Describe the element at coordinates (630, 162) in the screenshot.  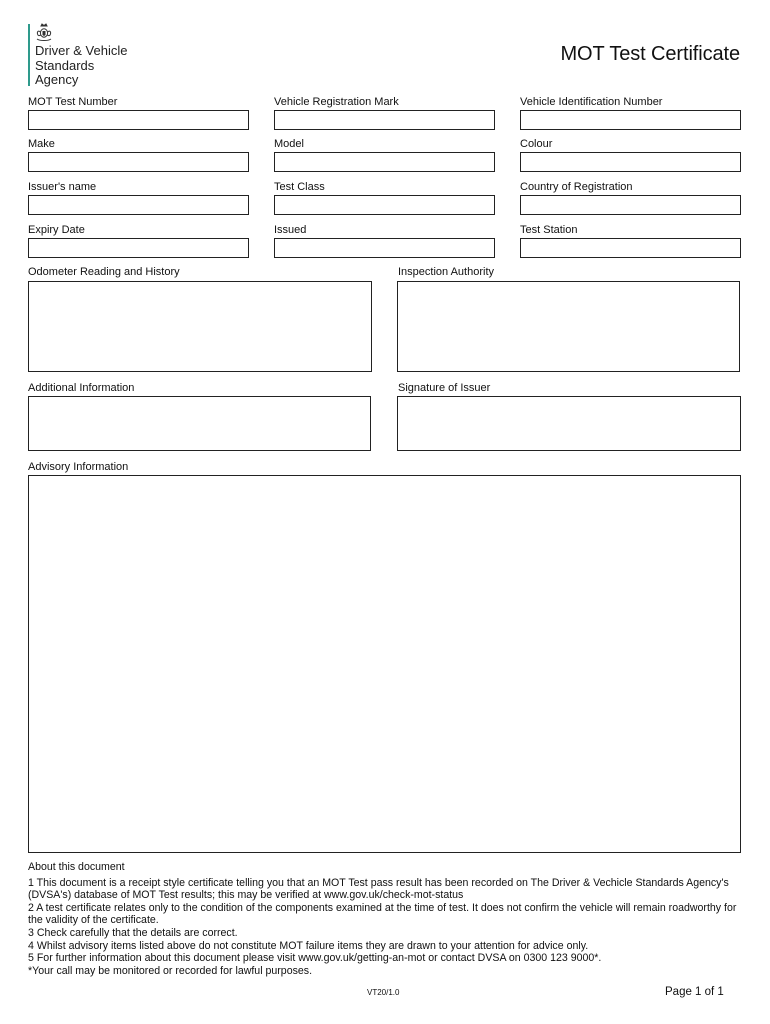
I see `colour-field` at that location.